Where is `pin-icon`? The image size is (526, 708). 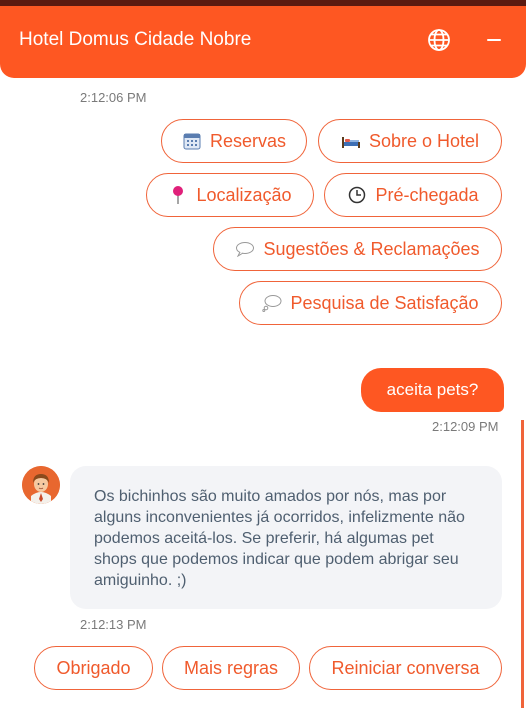 pin-icon is located at coordinates (178, 195).